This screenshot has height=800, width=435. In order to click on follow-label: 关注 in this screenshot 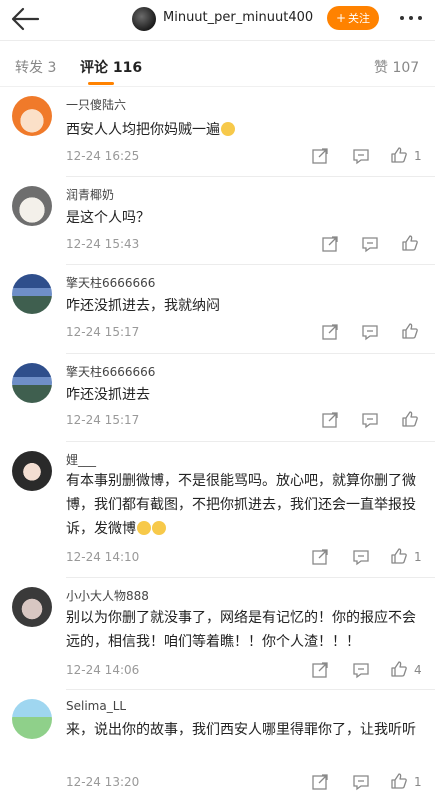, I will do `click(359, 18)`.